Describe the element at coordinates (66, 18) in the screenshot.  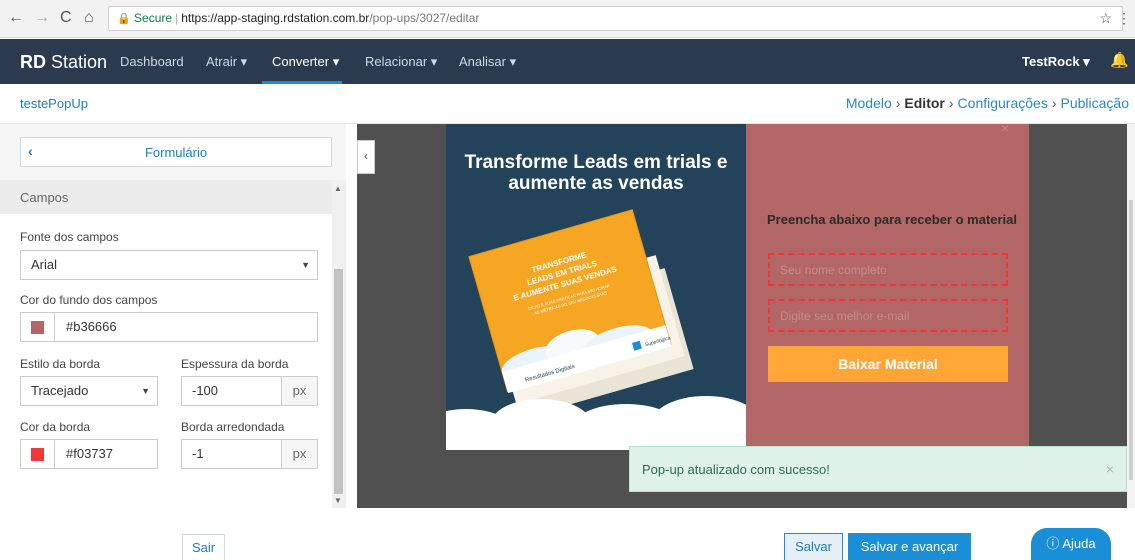
I see `reload-icon: C` at that location.